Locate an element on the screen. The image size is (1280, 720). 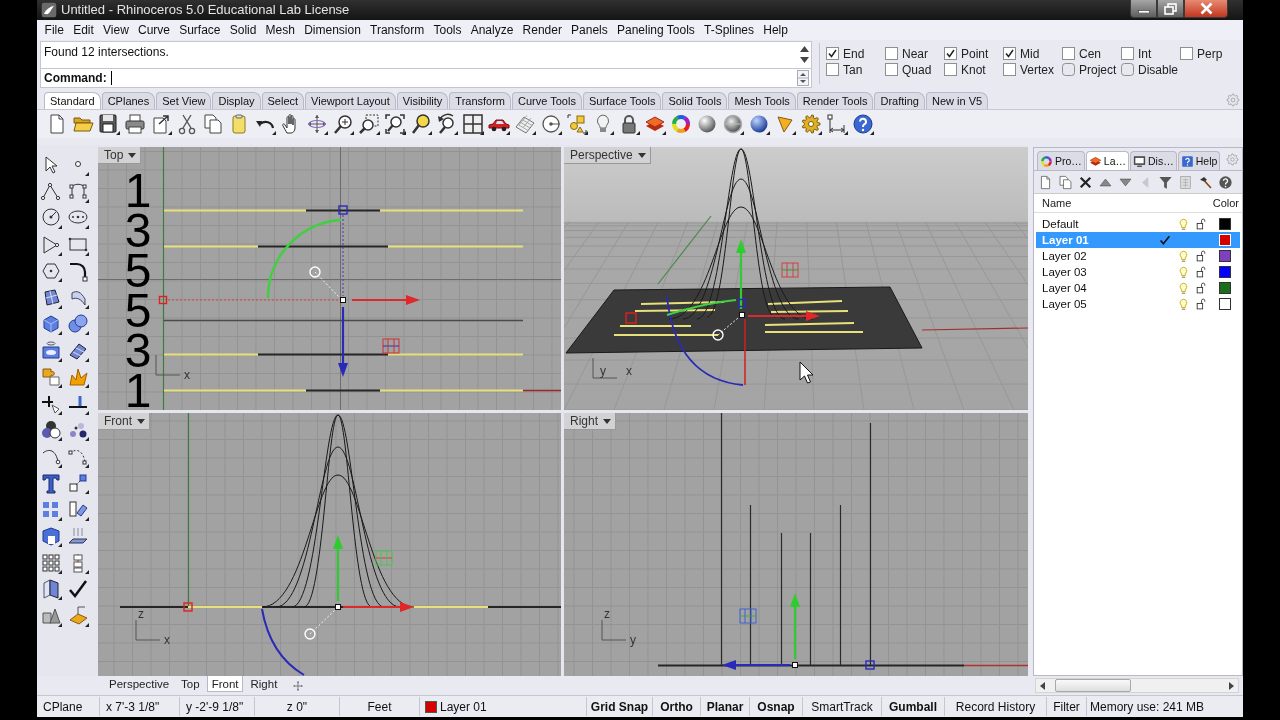
toolbar-tab: Drafting is located at coordinates (899, 101).